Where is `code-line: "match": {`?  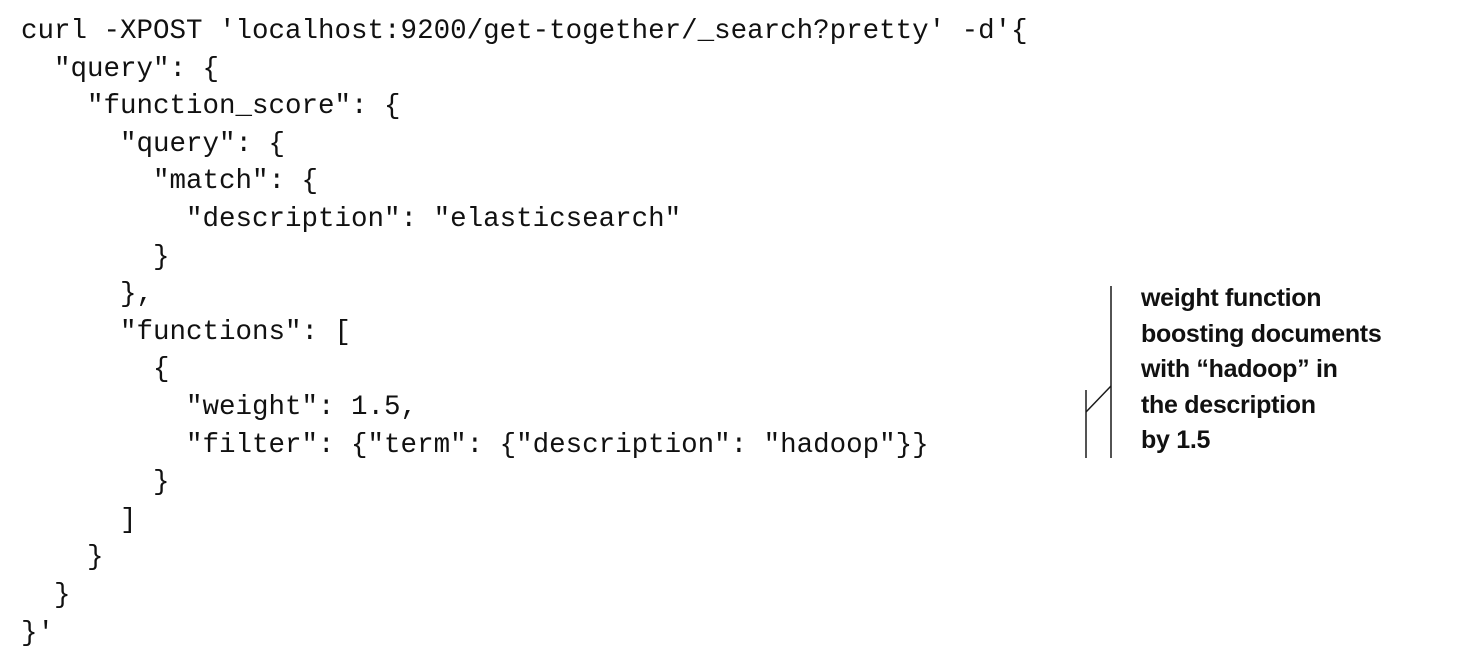 code-line: "match": { is located at coordinates (170, 182).